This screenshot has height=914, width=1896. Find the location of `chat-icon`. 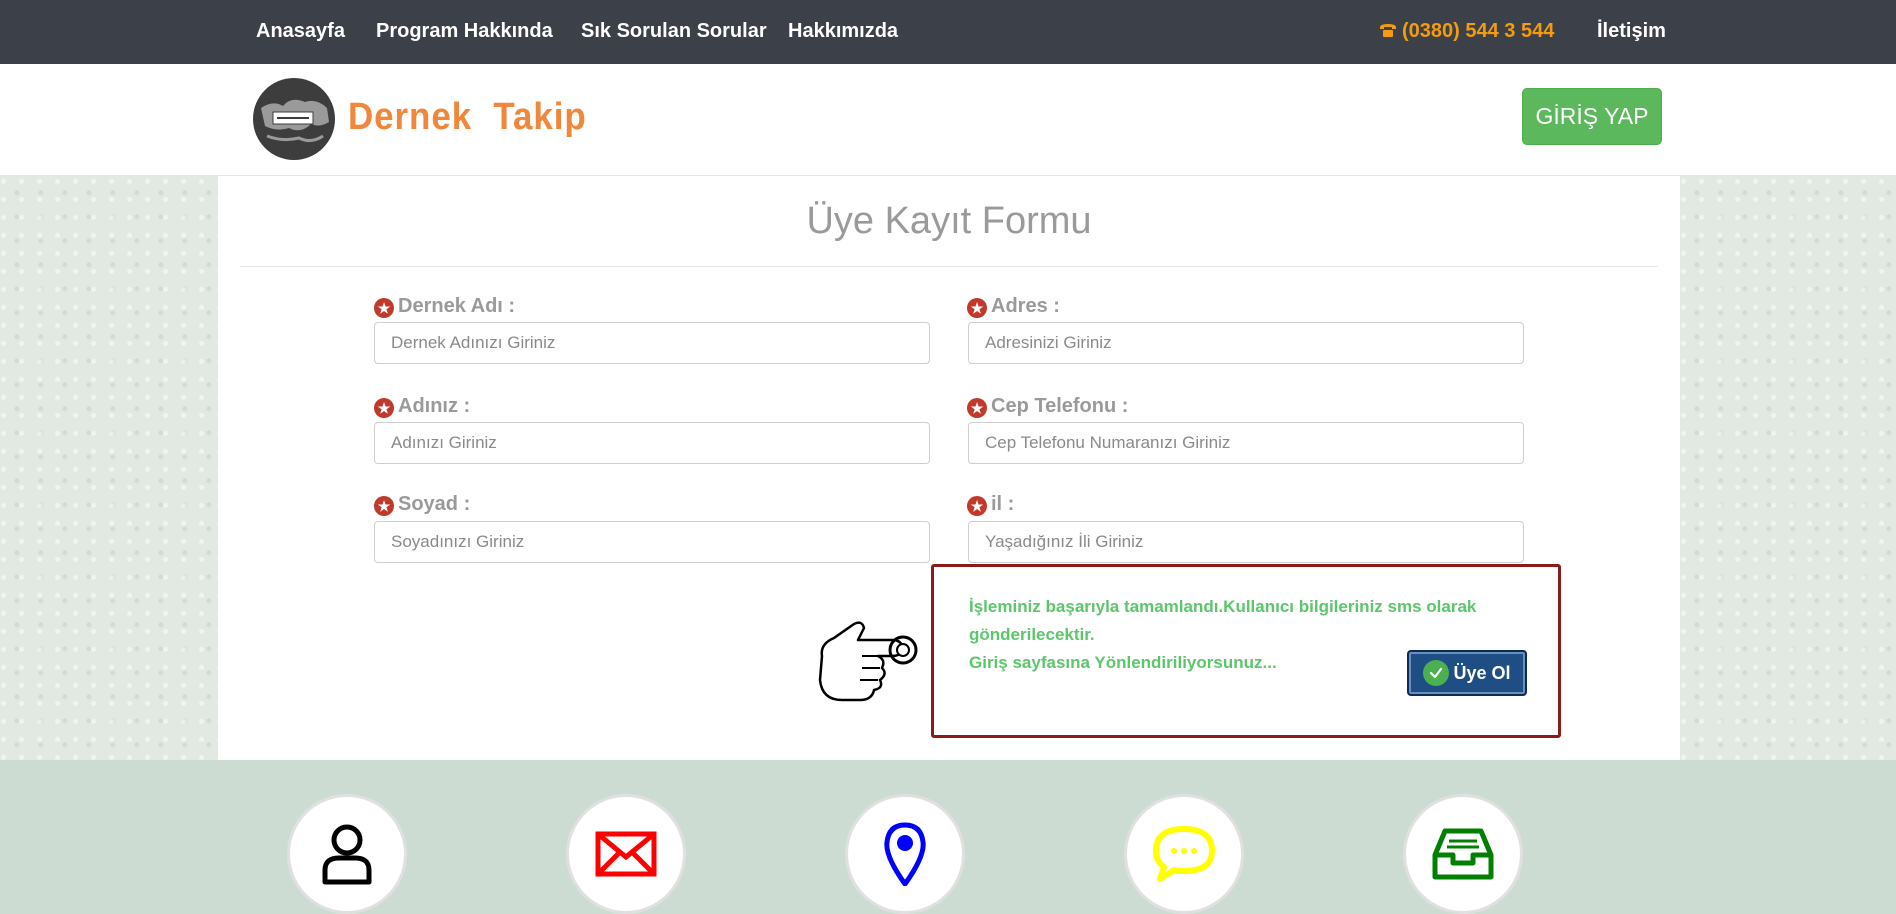

chat-icon is located at coordinates (1184, 854).